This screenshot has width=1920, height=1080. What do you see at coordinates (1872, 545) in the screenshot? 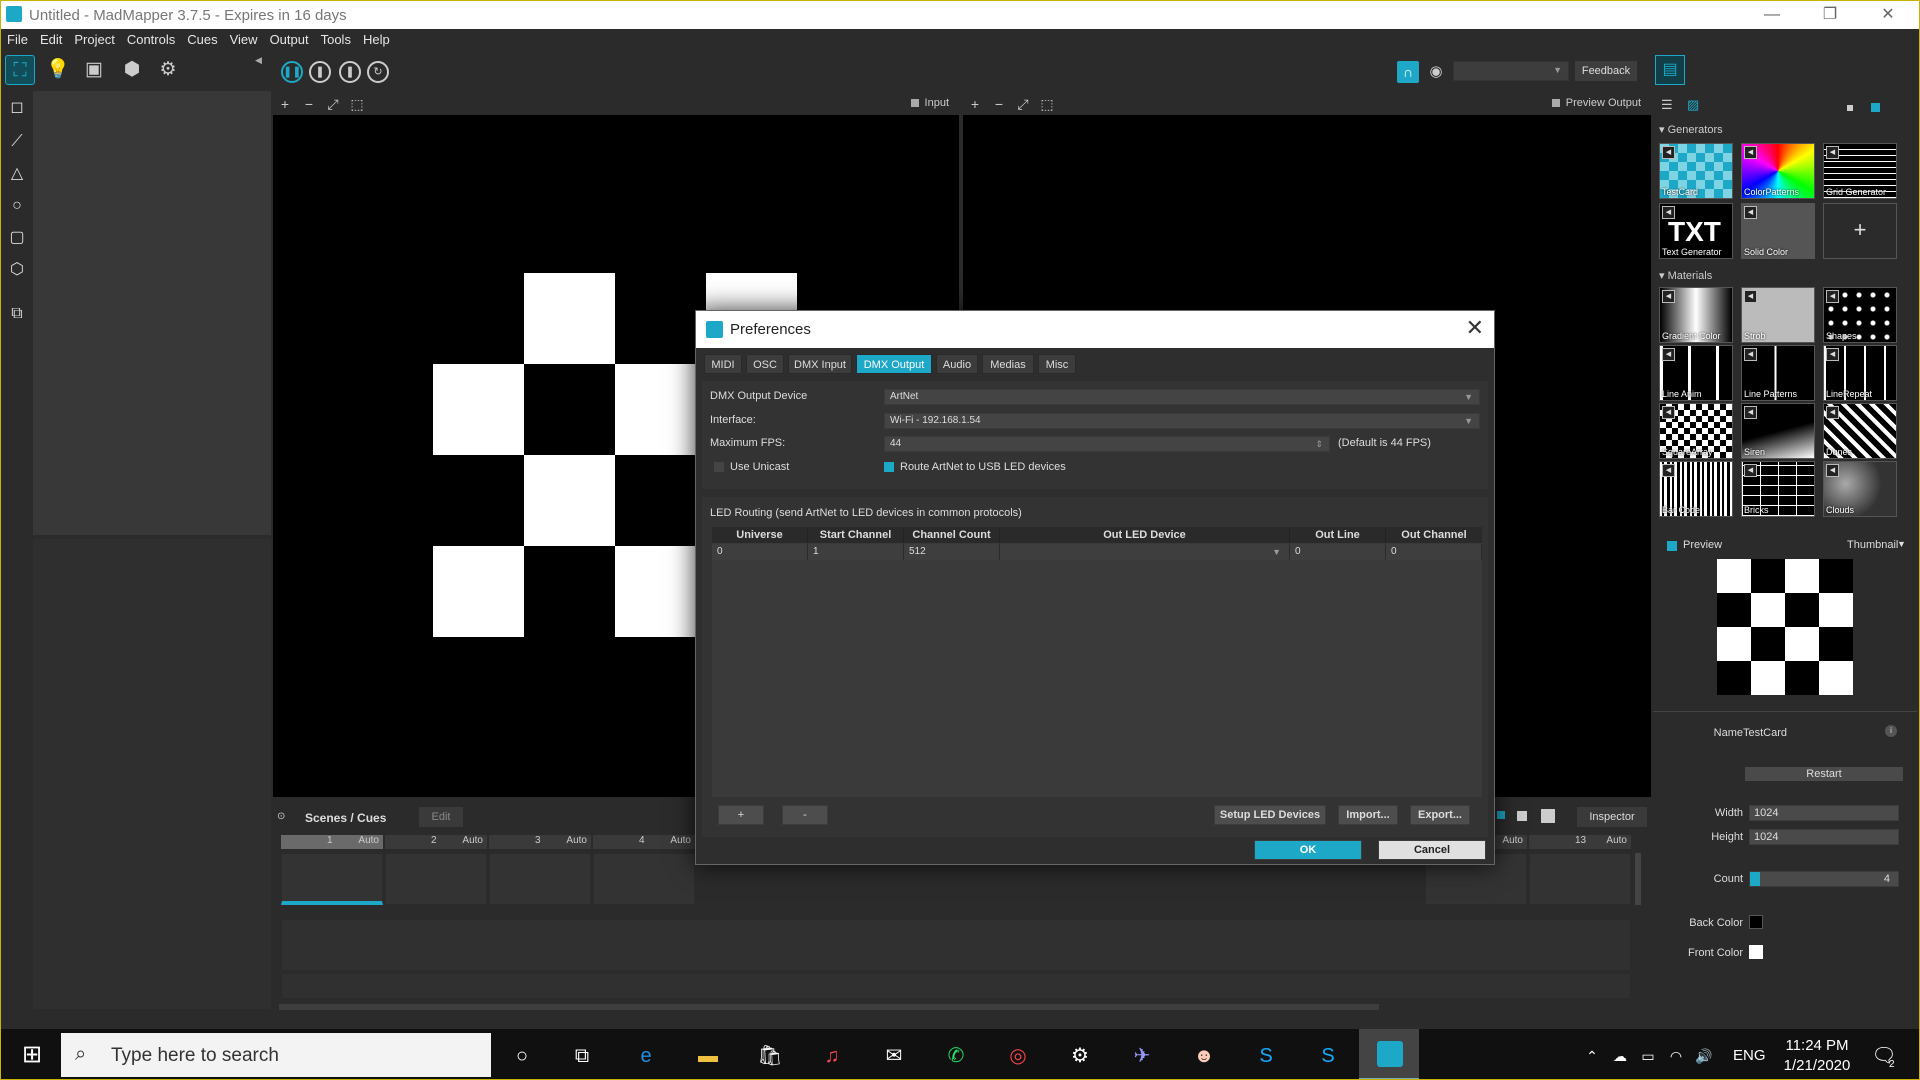
I see `preview-mode-select: Thumbnail` at bounding box center [1872, 545].